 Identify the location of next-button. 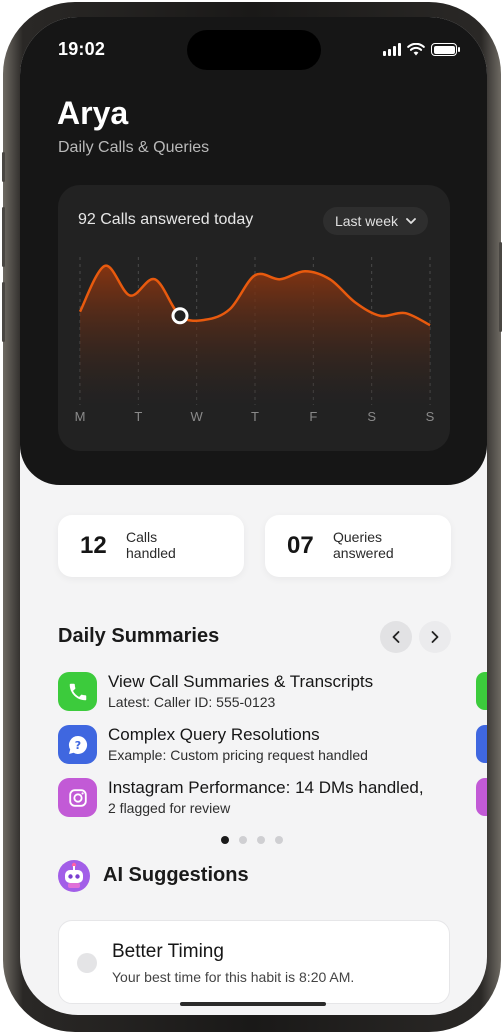
(435, 637).